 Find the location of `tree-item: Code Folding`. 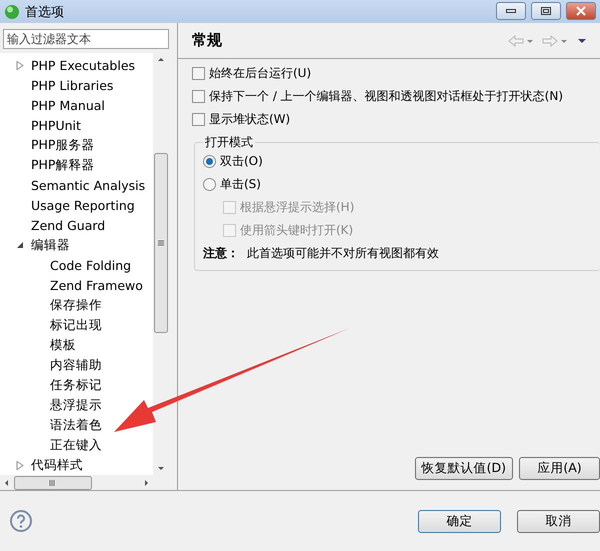

tree-item: Code Folding is located at coordinates (91, 265).